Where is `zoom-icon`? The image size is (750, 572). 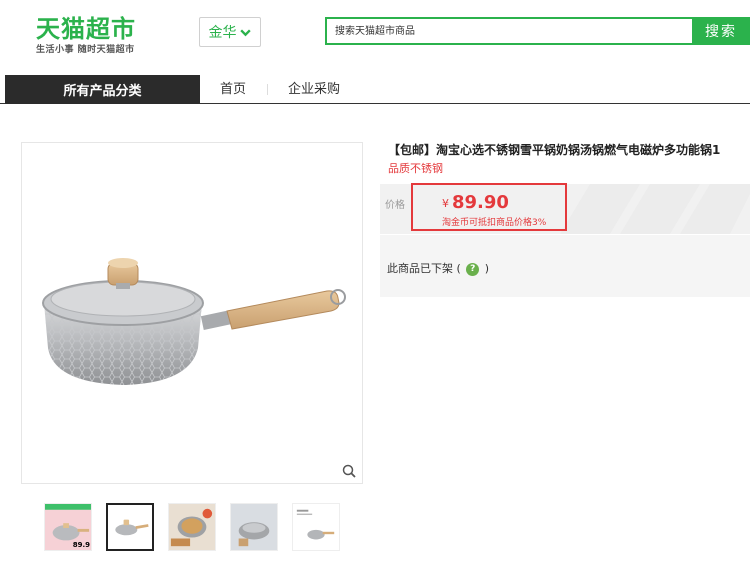
zoom-icon is located at coordinates (349, 471).